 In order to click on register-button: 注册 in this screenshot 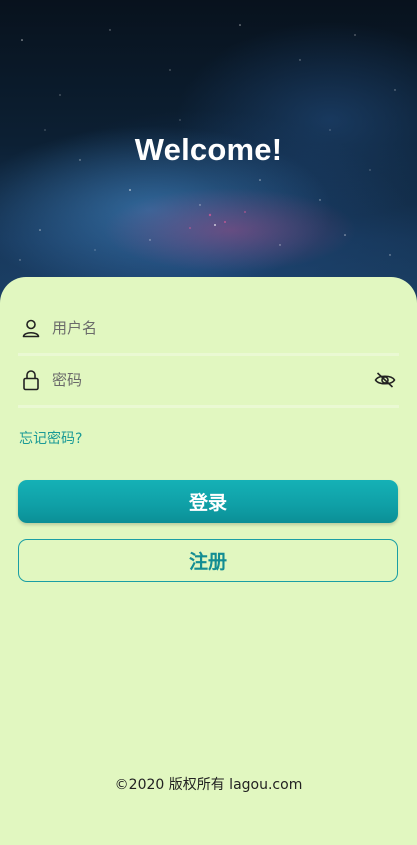, I will do `click(208, 560)`.